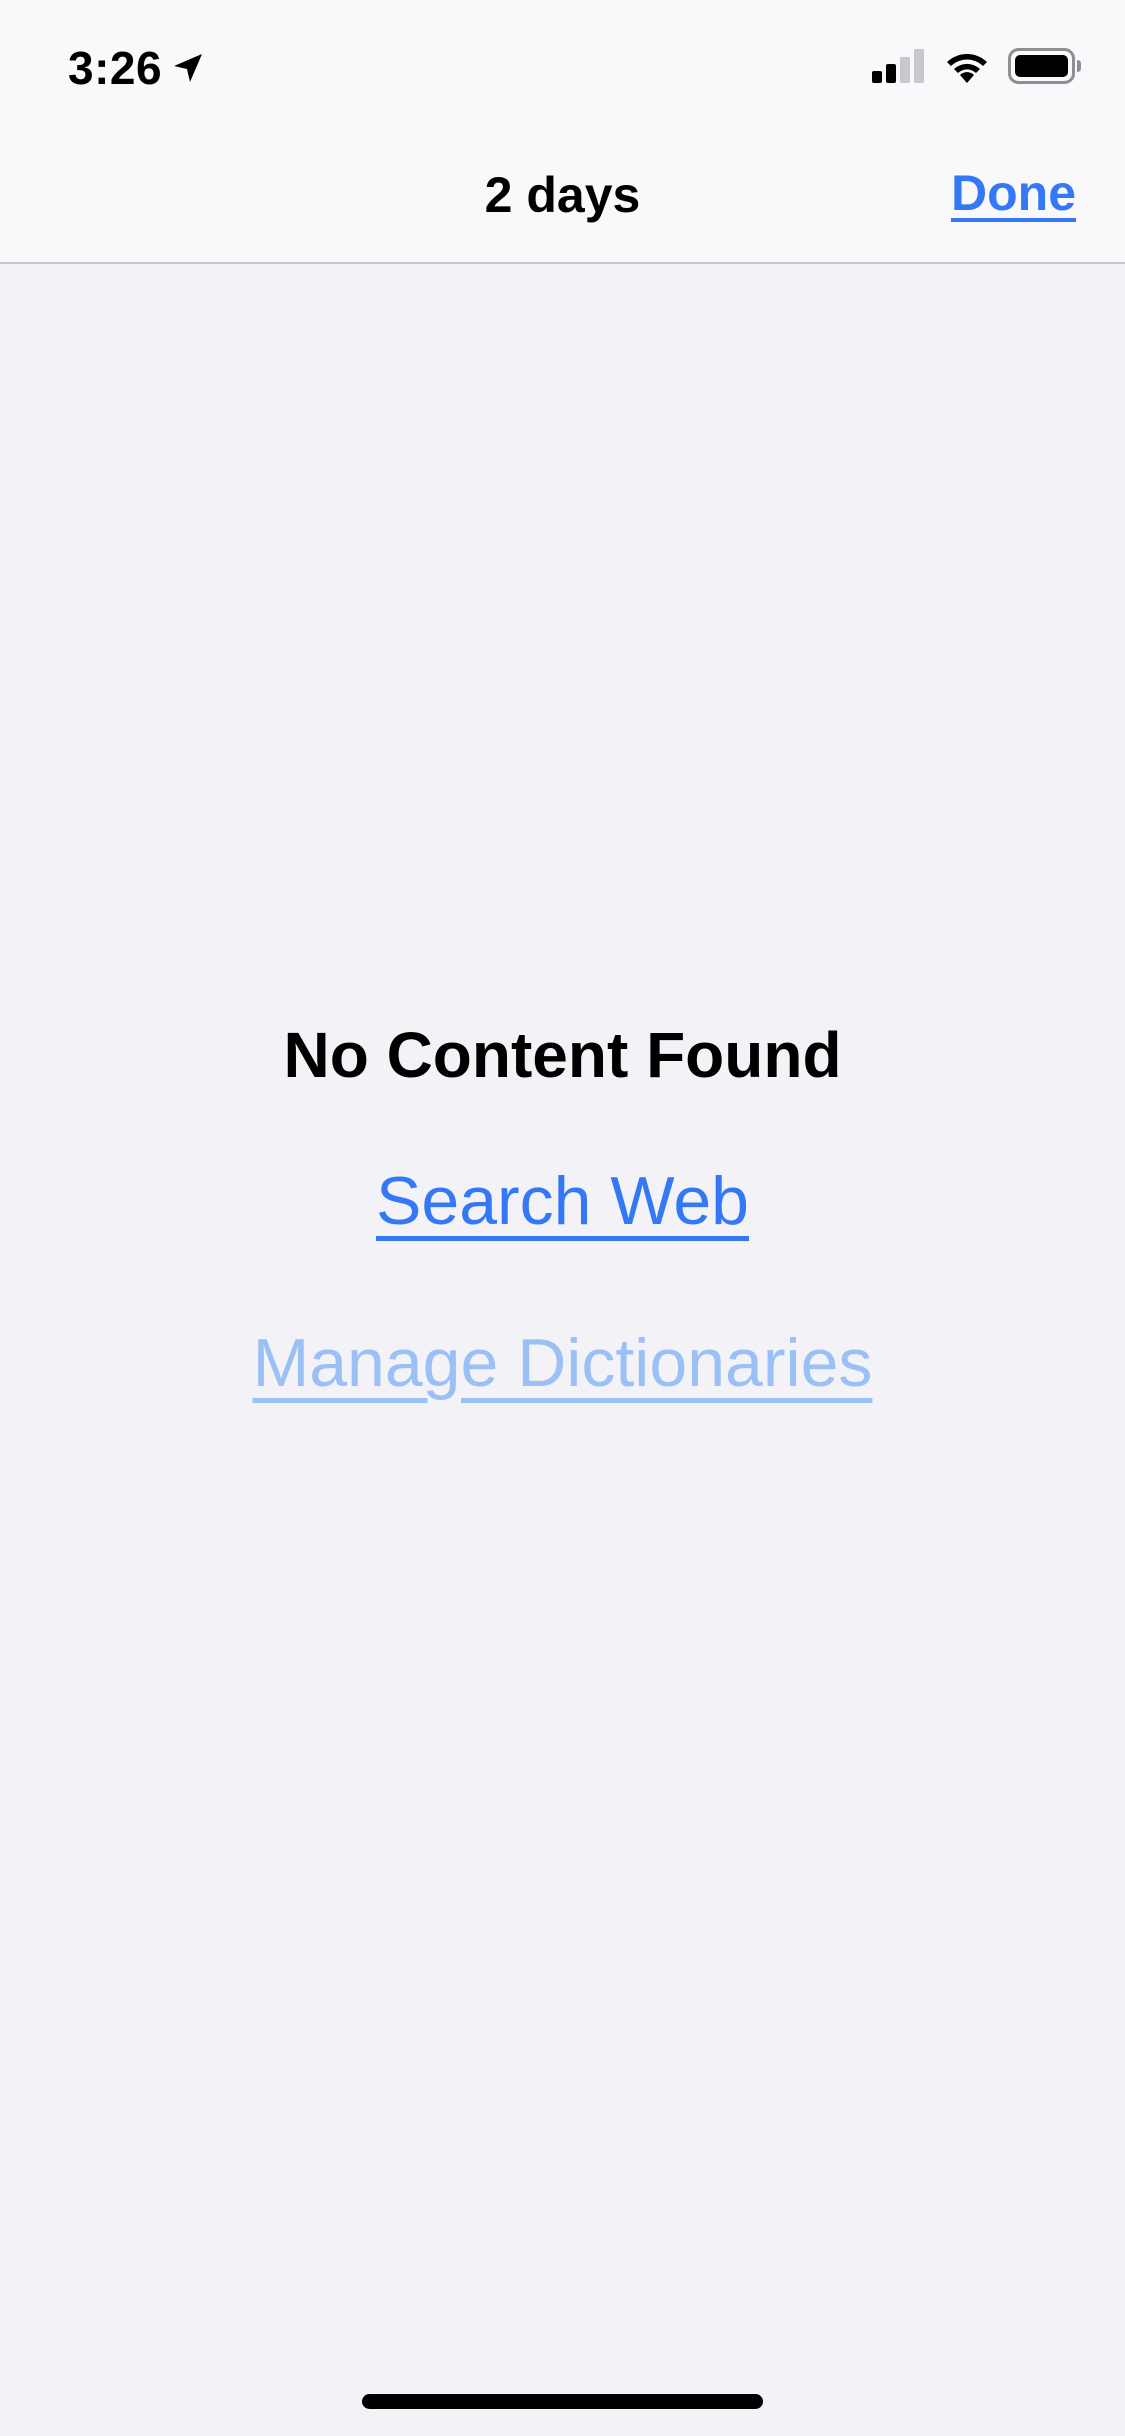 This screenshot has height=2436, width=1125. What do you see at coordinates (1045, 68) in the screenshot?
I see `battery-icon` at bounding box center [1045, 68].